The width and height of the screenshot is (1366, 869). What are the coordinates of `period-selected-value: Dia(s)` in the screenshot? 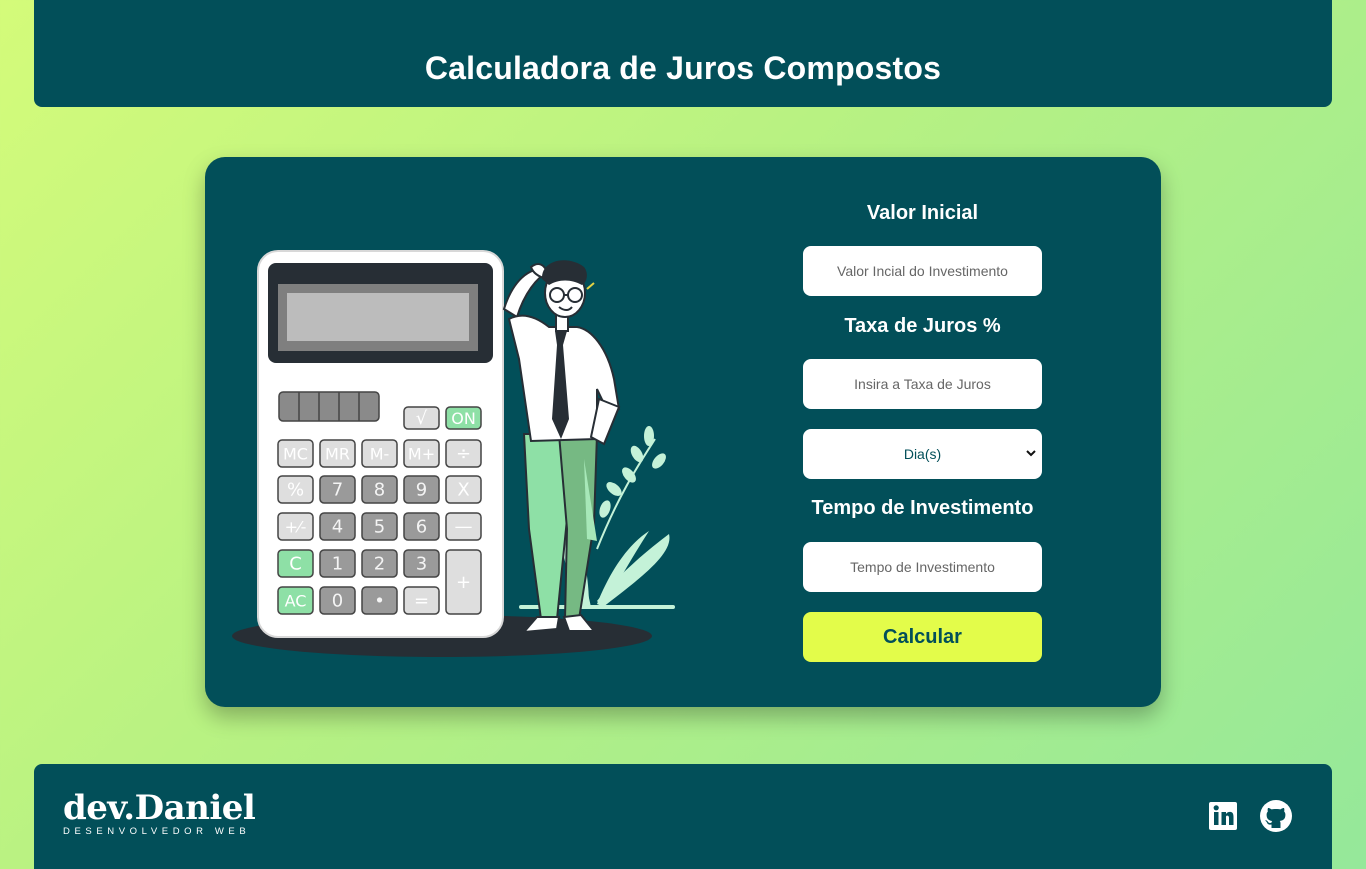 It's located at (922, 454).